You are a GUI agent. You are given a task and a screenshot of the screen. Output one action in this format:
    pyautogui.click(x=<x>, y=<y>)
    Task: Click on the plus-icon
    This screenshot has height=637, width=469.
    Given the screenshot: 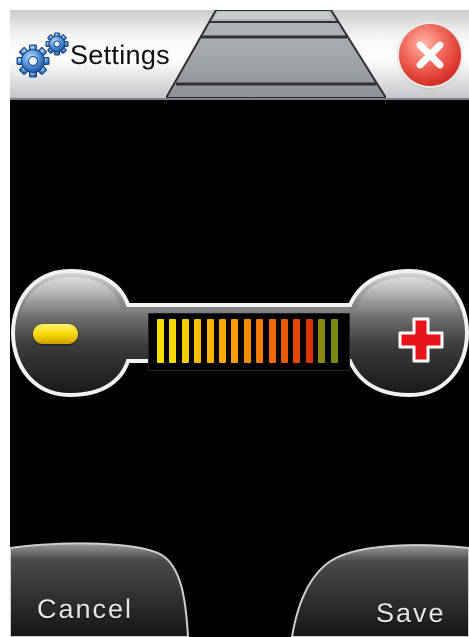 What is the action you would take?
    pyautogui.click(x=421, y=340)
    